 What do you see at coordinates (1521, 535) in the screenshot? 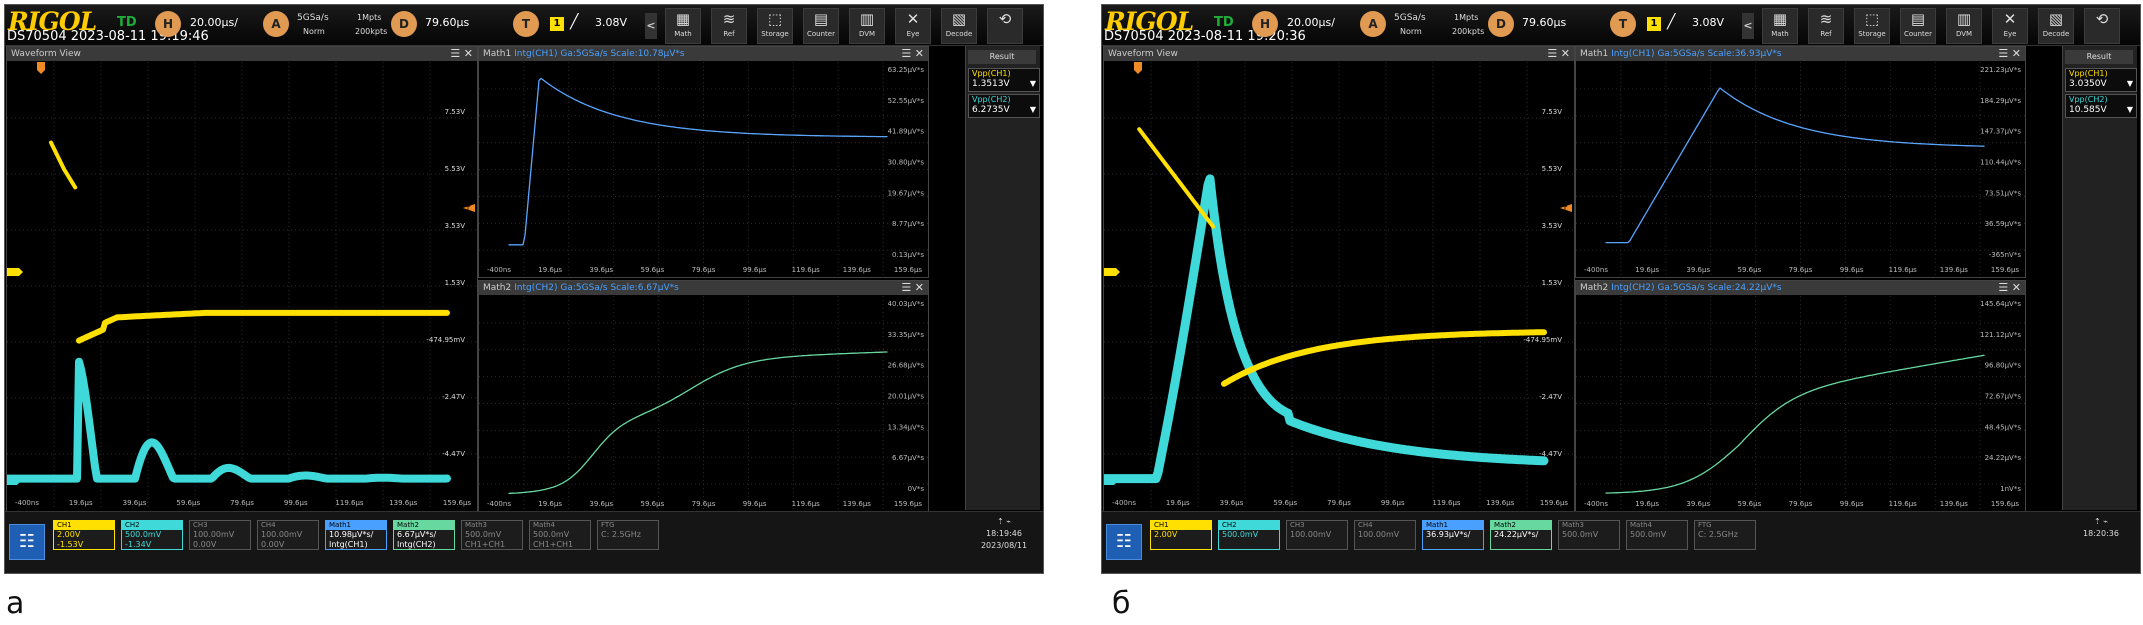
I see `m2-status-box: Math2 24.22µV*s/` at bounding box center [1521, 535].